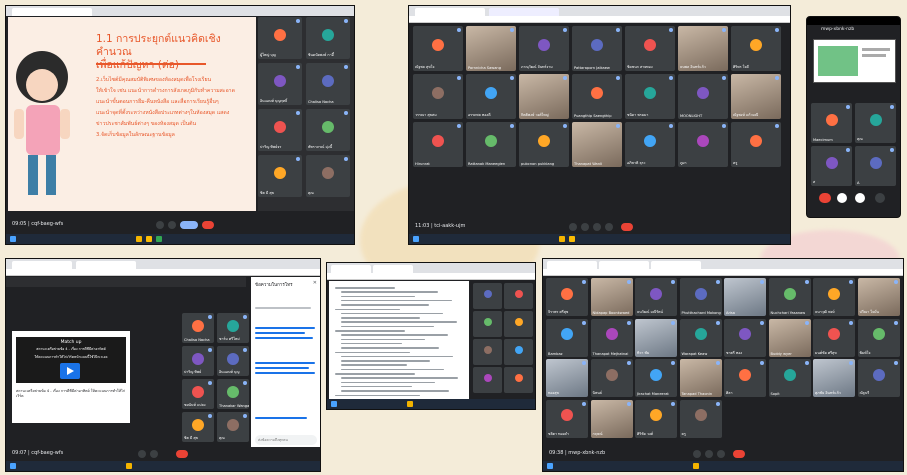 The width and height of the screenshot is (907, 475). What do you see at coordinates (233, 328) in the screenshot?
I see `participant-tile: ชาร์ม ศรีใหม่` at bounding box center [233, 328].